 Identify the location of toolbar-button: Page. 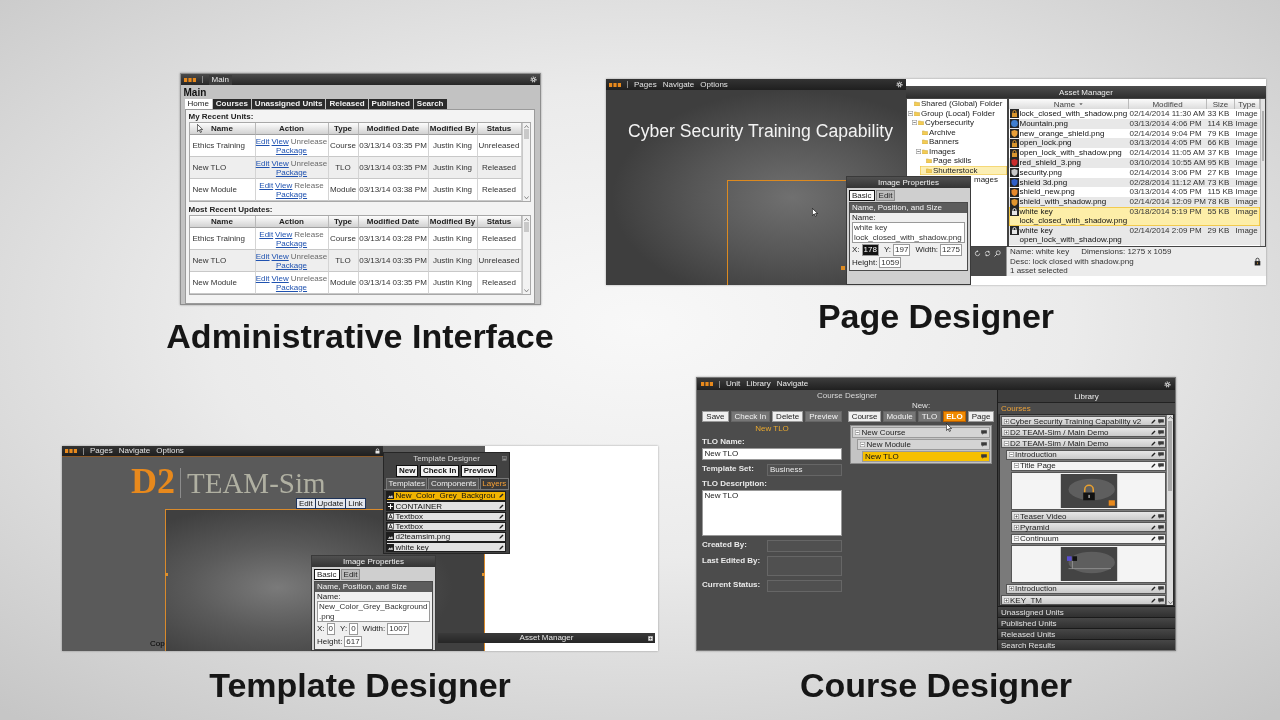
(981, 416).